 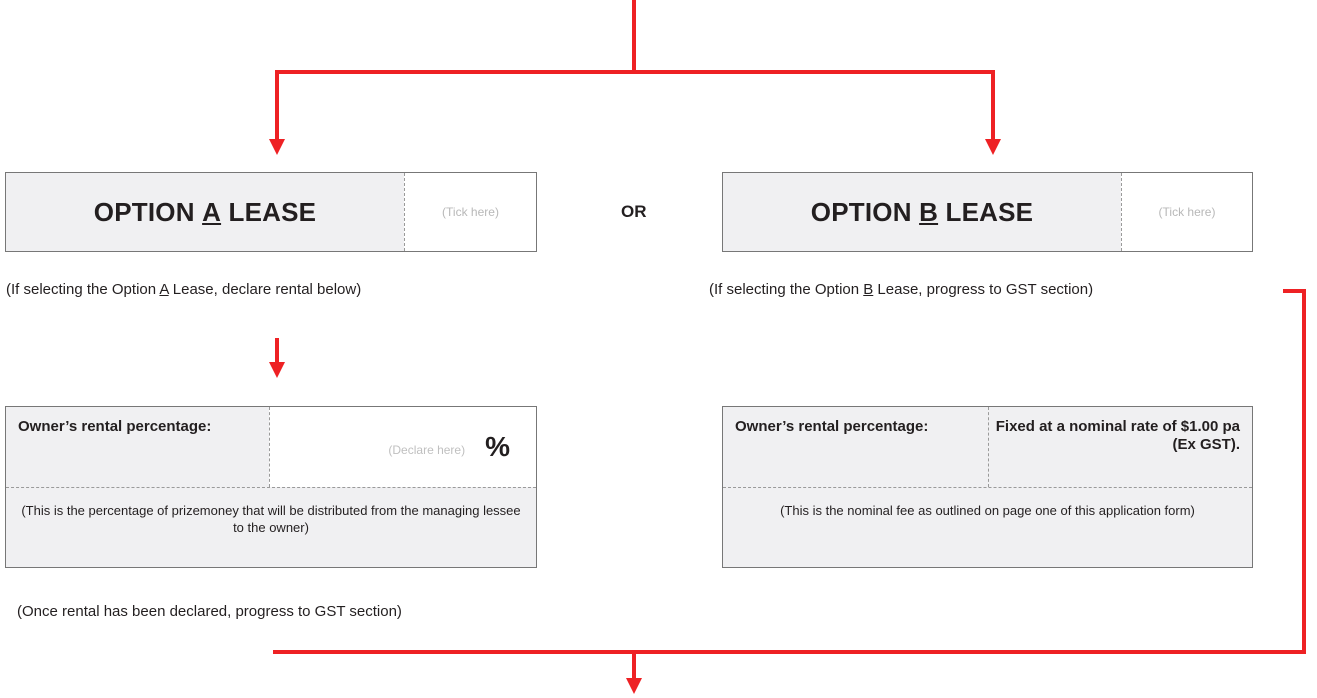 What do you see at coordinates (427, 450) in the screenshot?
I see `declare-hint: (Declare here)` at bounding box center [427, 450].